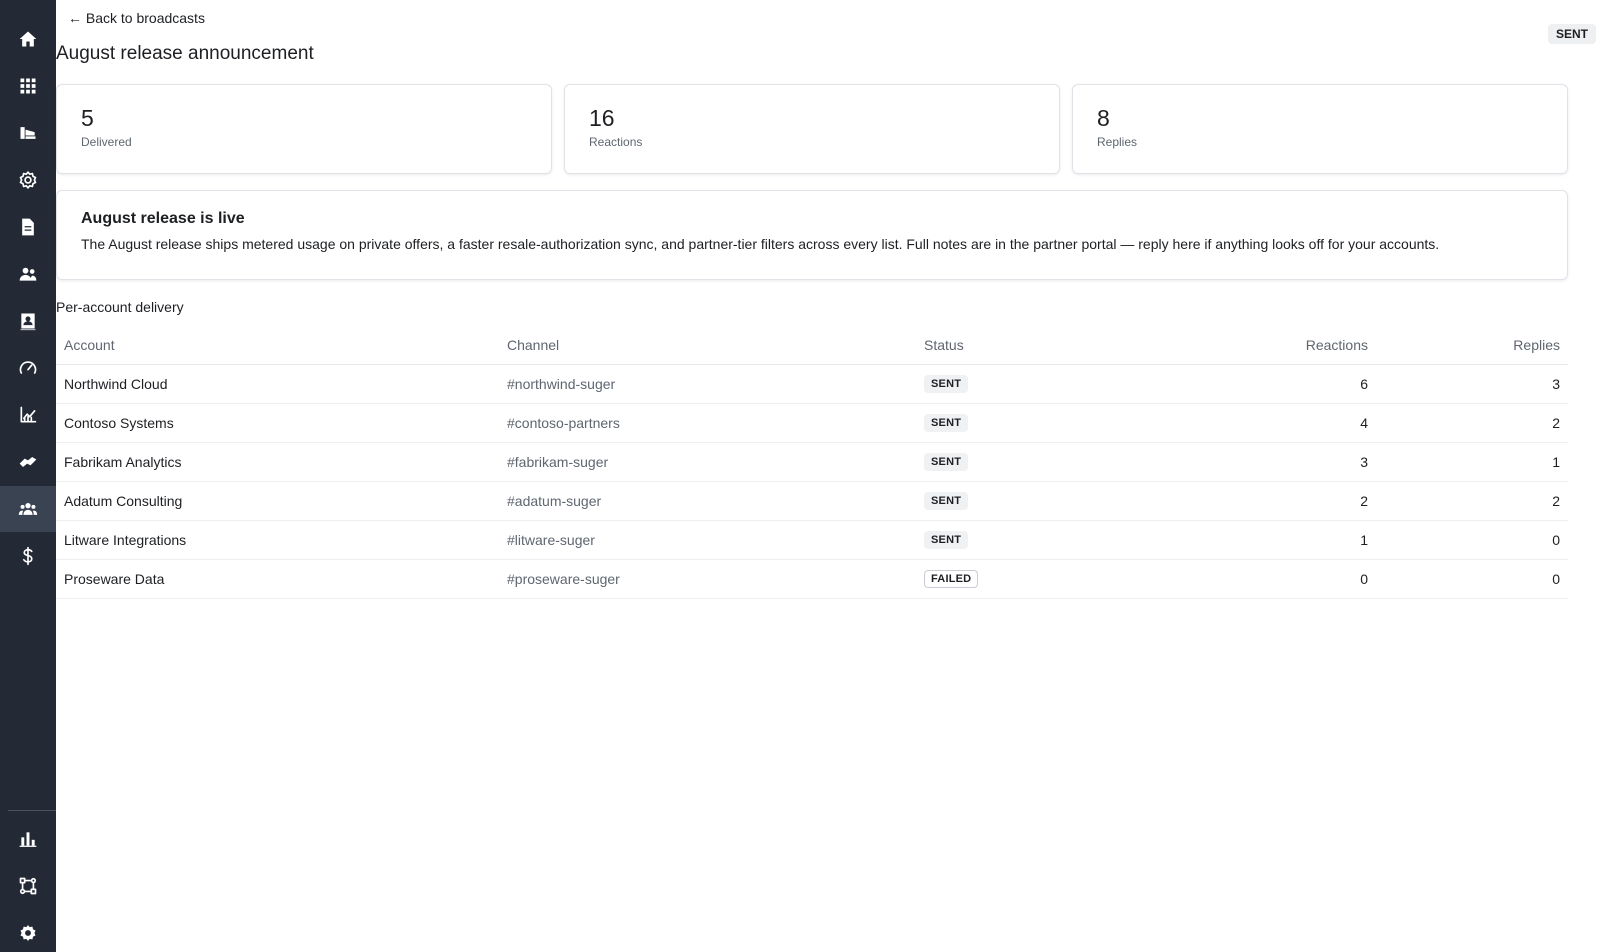 The image size is (1600, 952). I want to click on sidebar-item-workflows, so click(28, 886).